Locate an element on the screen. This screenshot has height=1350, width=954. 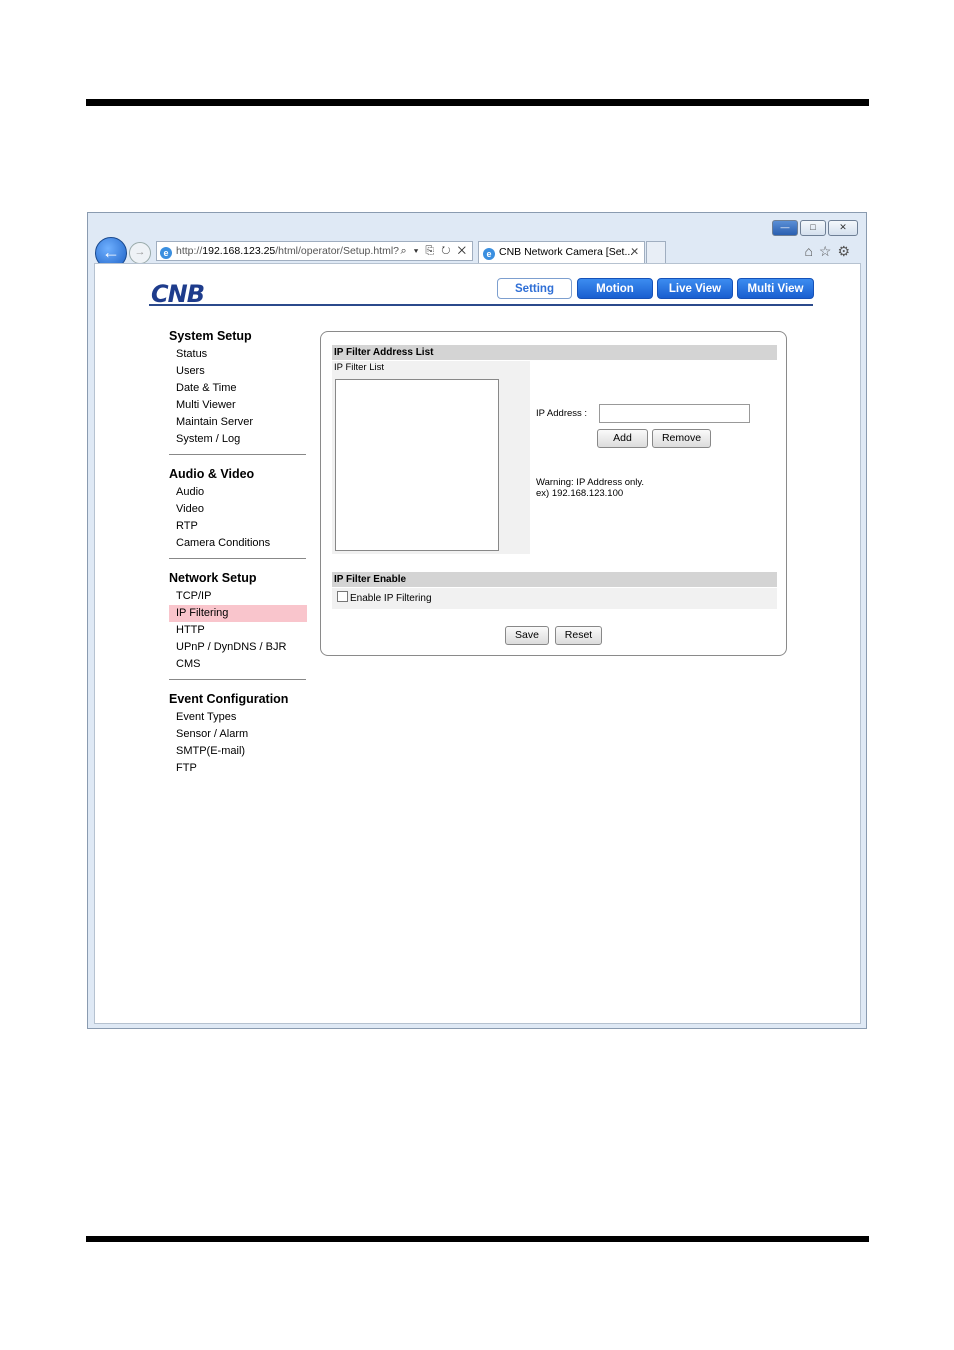
add-button: Add is located at coordinates (622, 438).